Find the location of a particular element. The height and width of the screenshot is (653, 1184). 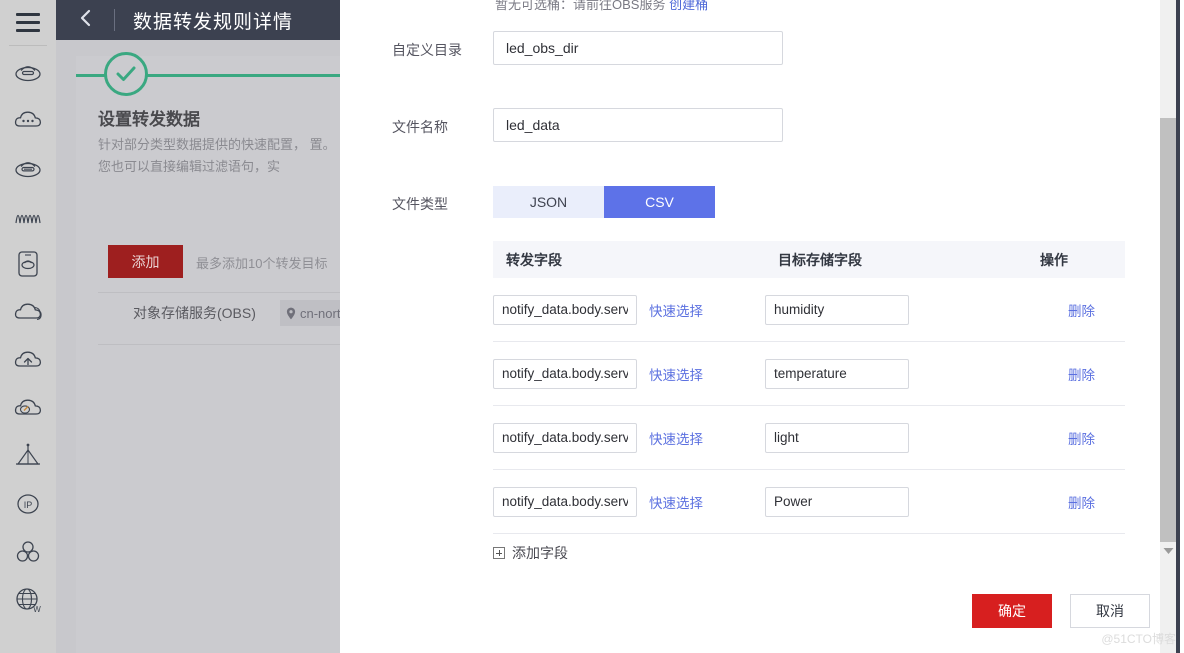

target-region-value: cn-nort is located at coordinates (310, 313).